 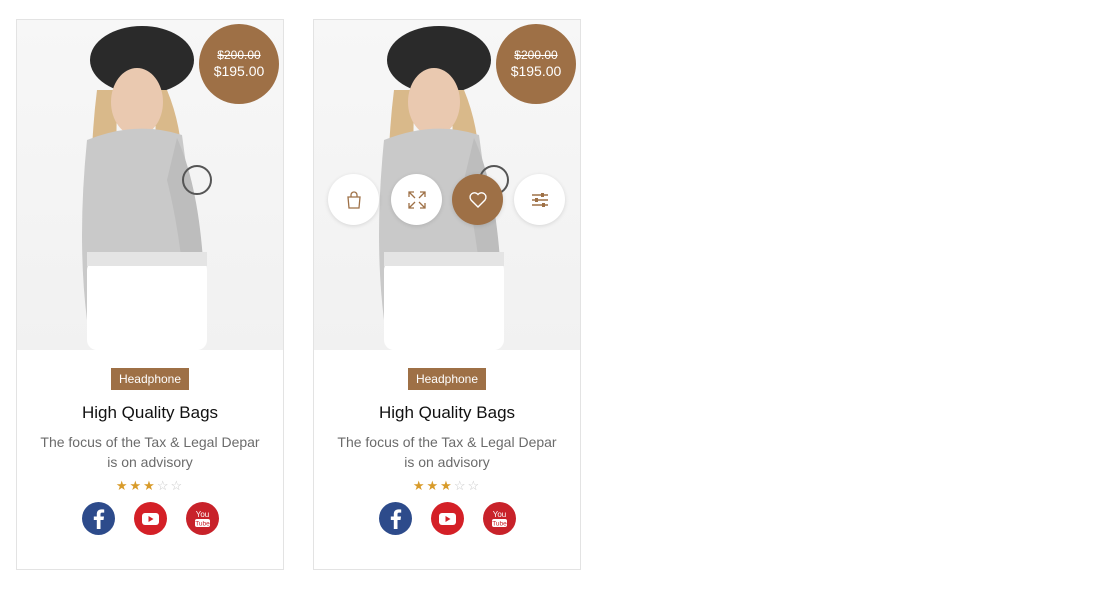 I want to click on shopping-bag-icon, so click(x=353, y=199).